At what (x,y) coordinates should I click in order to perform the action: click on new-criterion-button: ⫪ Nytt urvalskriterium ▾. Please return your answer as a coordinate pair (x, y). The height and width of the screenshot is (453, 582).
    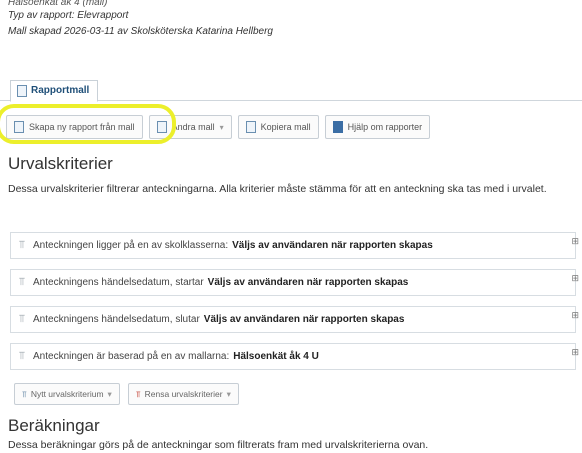
    Looking at the image, I should click on (67, 394).